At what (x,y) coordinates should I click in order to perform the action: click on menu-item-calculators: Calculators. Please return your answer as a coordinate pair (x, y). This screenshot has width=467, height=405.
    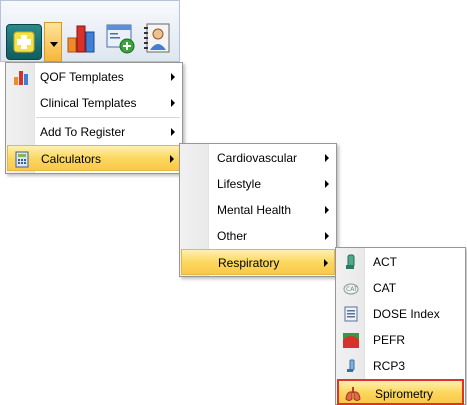
    Looking at the image, I should click on (94, 158).